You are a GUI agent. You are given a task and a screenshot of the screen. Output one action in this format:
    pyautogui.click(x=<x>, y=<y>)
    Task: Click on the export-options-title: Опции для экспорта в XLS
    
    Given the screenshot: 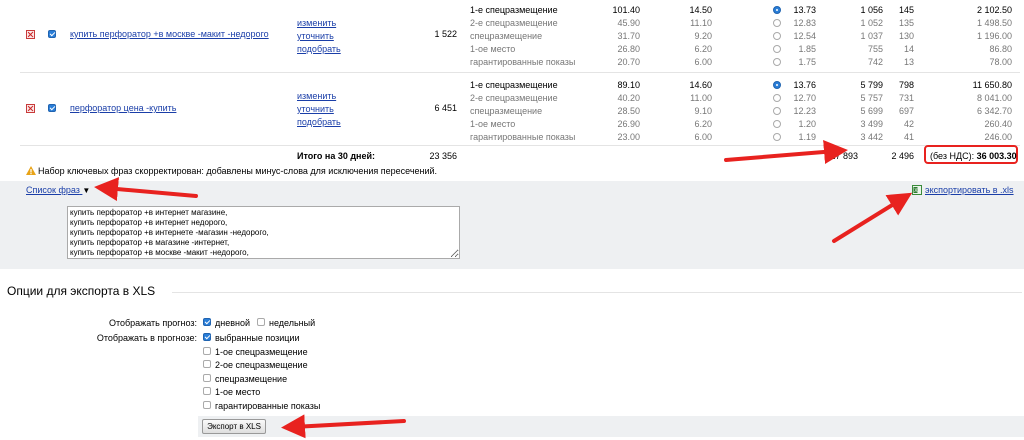 What is the action you would take?
    pyautogui.click(x=81, y=291)
    